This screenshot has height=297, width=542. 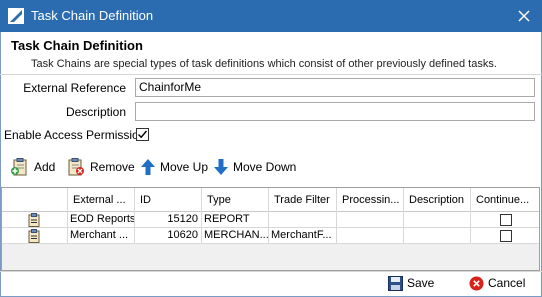 What do you see at coordinates (32, 167) in the screenshot?
I see `add-button: Add` at bounding box center [32, 167].